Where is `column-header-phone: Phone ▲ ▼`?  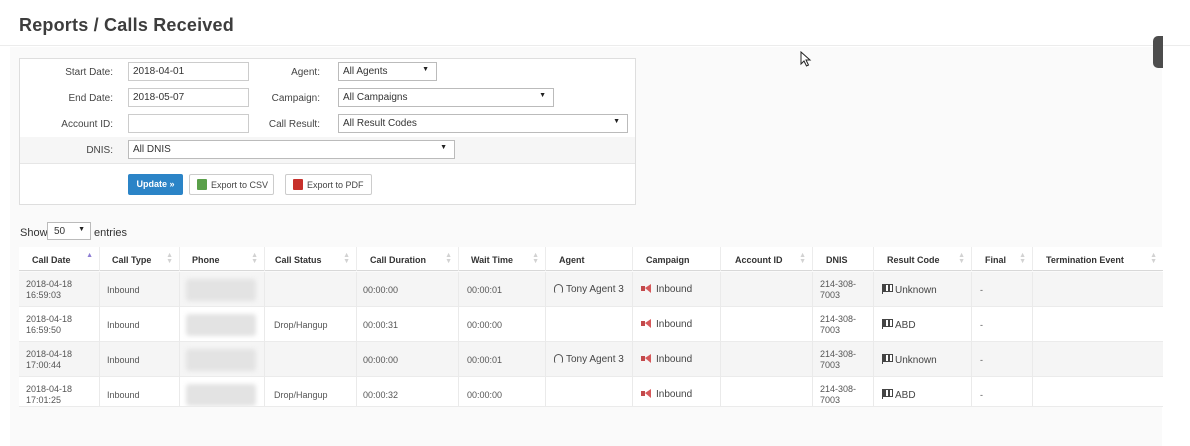
column-header-phone: Phone ▲ ▼ is located at coordinates (221, 259).